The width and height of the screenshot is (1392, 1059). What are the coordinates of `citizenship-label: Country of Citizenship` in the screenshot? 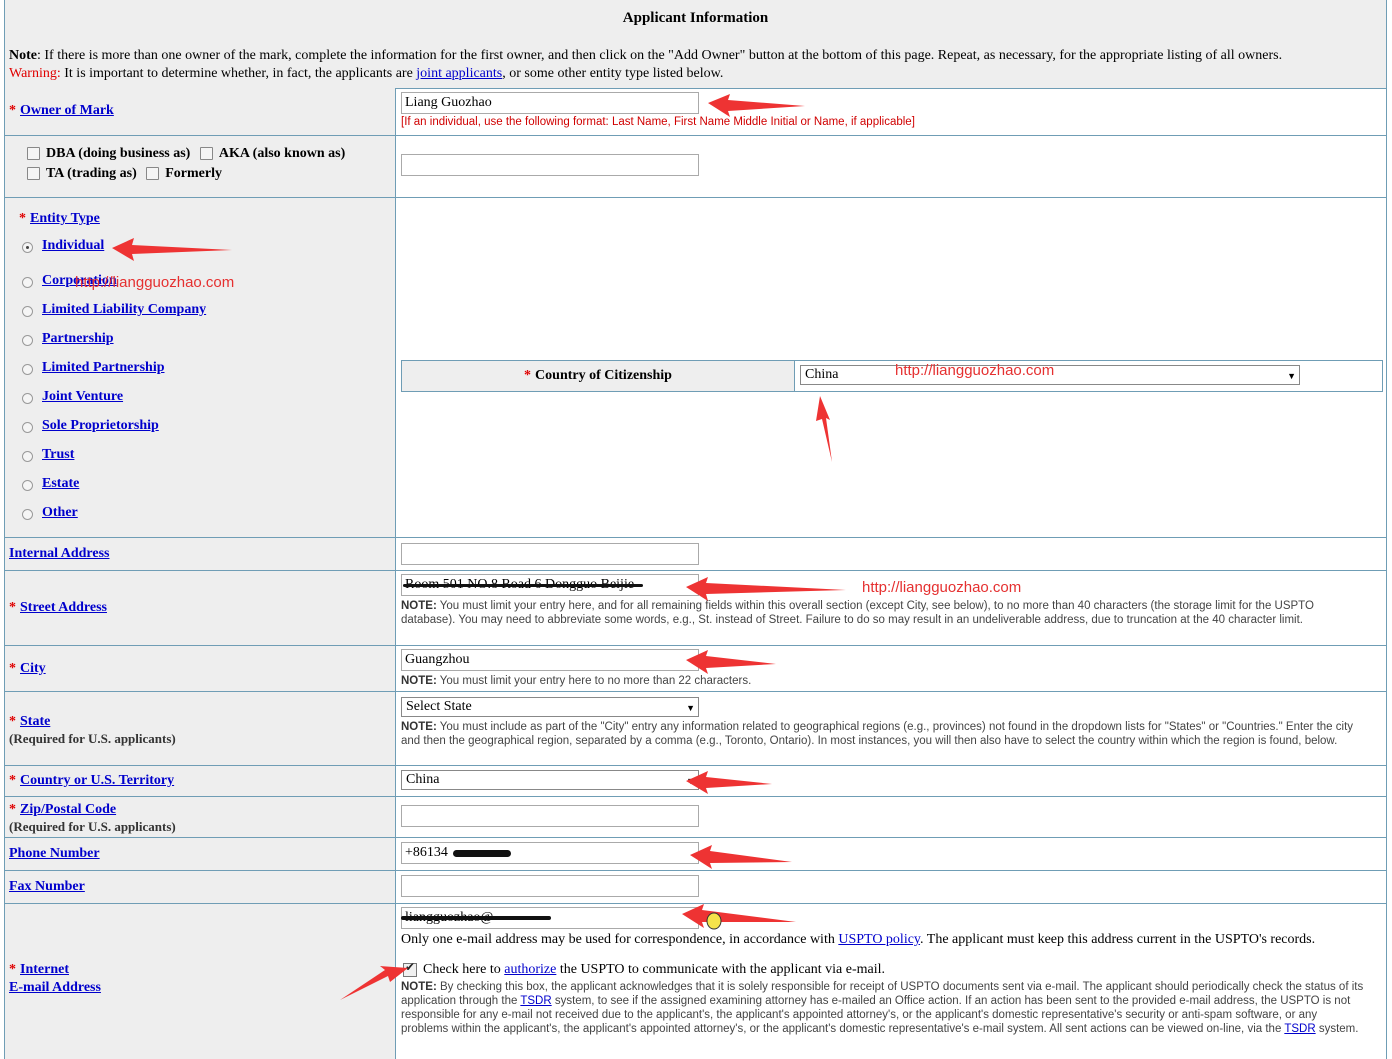 It's located at (603, 375).